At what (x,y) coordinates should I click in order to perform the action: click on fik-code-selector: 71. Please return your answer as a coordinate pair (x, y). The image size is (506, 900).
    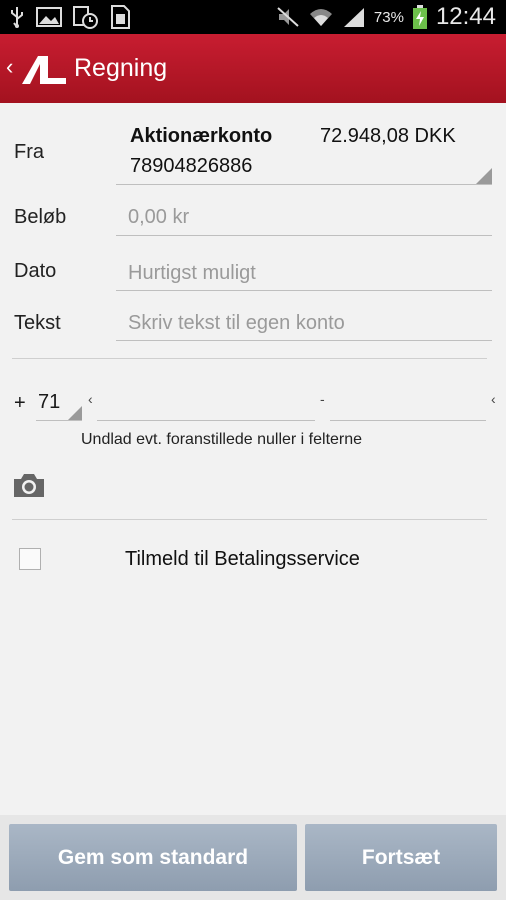
    Looking at the image, I should click on (59, 404).